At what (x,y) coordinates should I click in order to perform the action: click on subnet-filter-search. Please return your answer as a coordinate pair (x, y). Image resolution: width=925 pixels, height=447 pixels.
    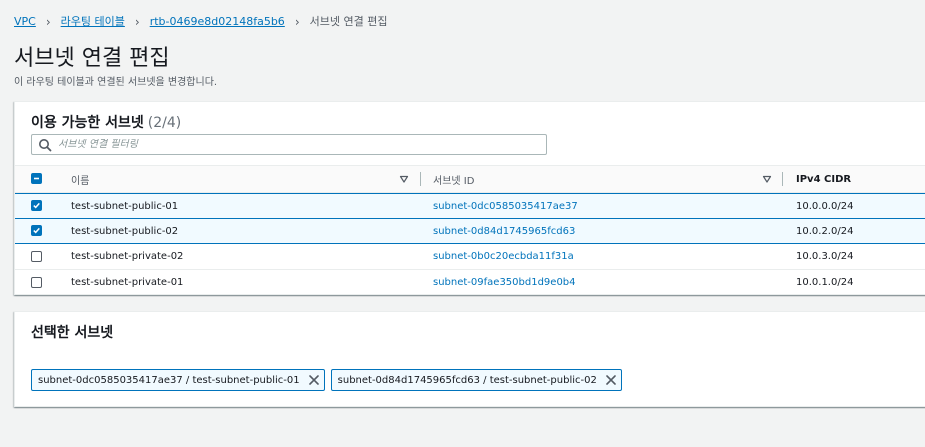
    Looking at the image, I should click on (289, 144).